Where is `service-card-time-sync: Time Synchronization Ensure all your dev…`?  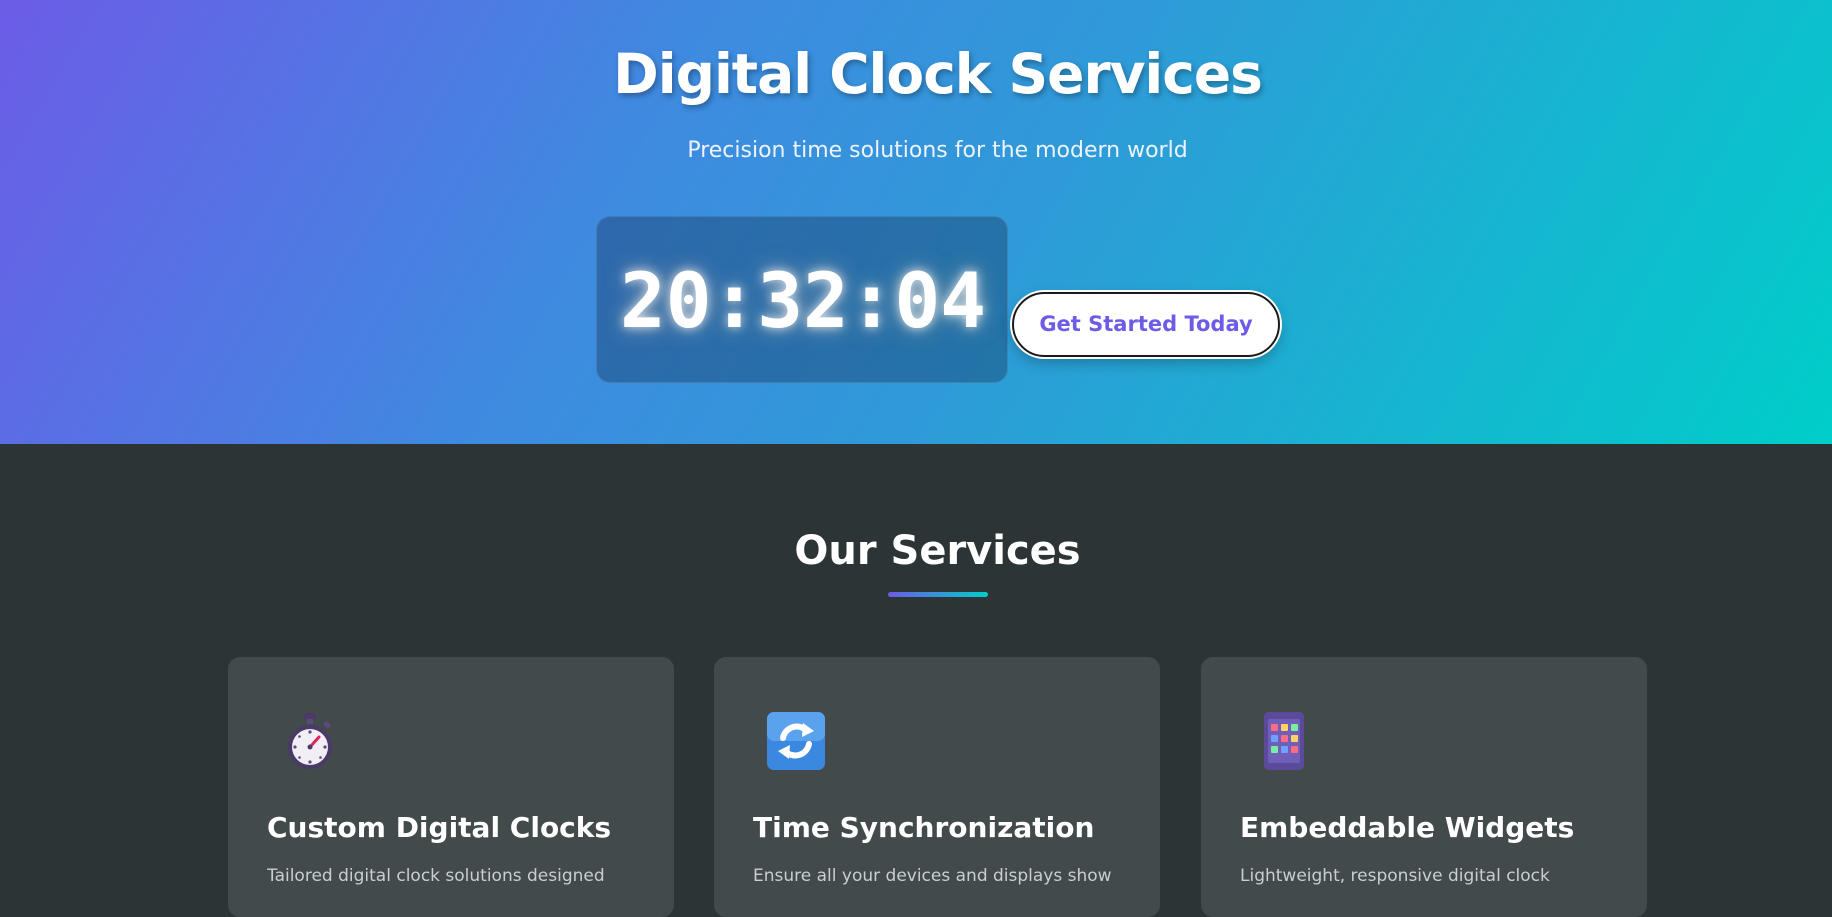 service-card-time-sync: Time Synchronization Ensure all your dev… is located at coordinates (937, 787).